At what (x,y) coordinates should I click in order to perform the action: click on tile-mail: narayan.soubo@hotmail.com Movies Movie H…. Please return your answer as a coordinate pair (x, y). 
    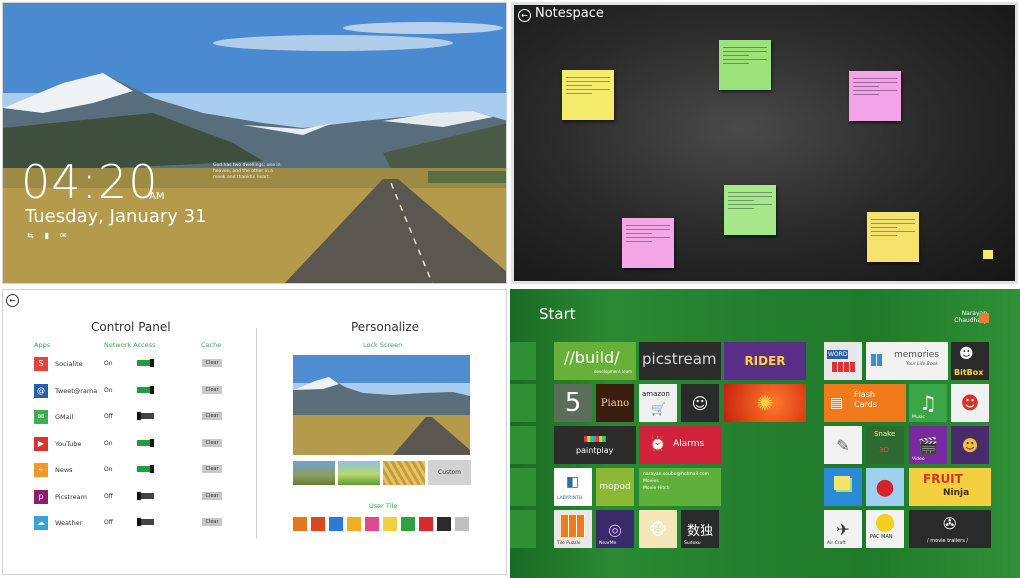
    Looking at the image, I should click on (680, 487).